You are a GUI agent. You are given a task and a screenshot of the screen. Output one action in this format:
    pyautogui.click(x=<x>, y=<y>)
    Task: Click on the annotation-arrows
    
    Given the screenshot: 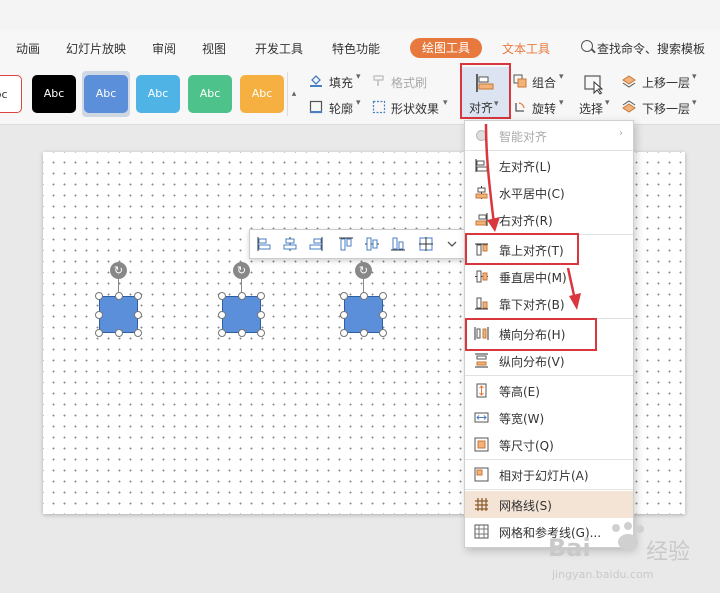 What is the action you would take?
    pyautogui.click(x=532, y=216)
    